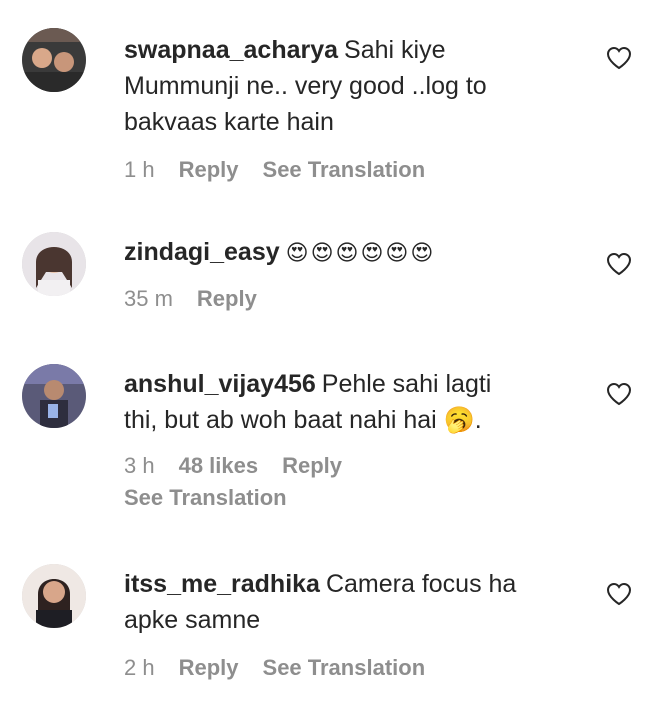  Describe the element at coordinates (139, 667) in the screenshot. I see `comment-time: 2 h` at that location.